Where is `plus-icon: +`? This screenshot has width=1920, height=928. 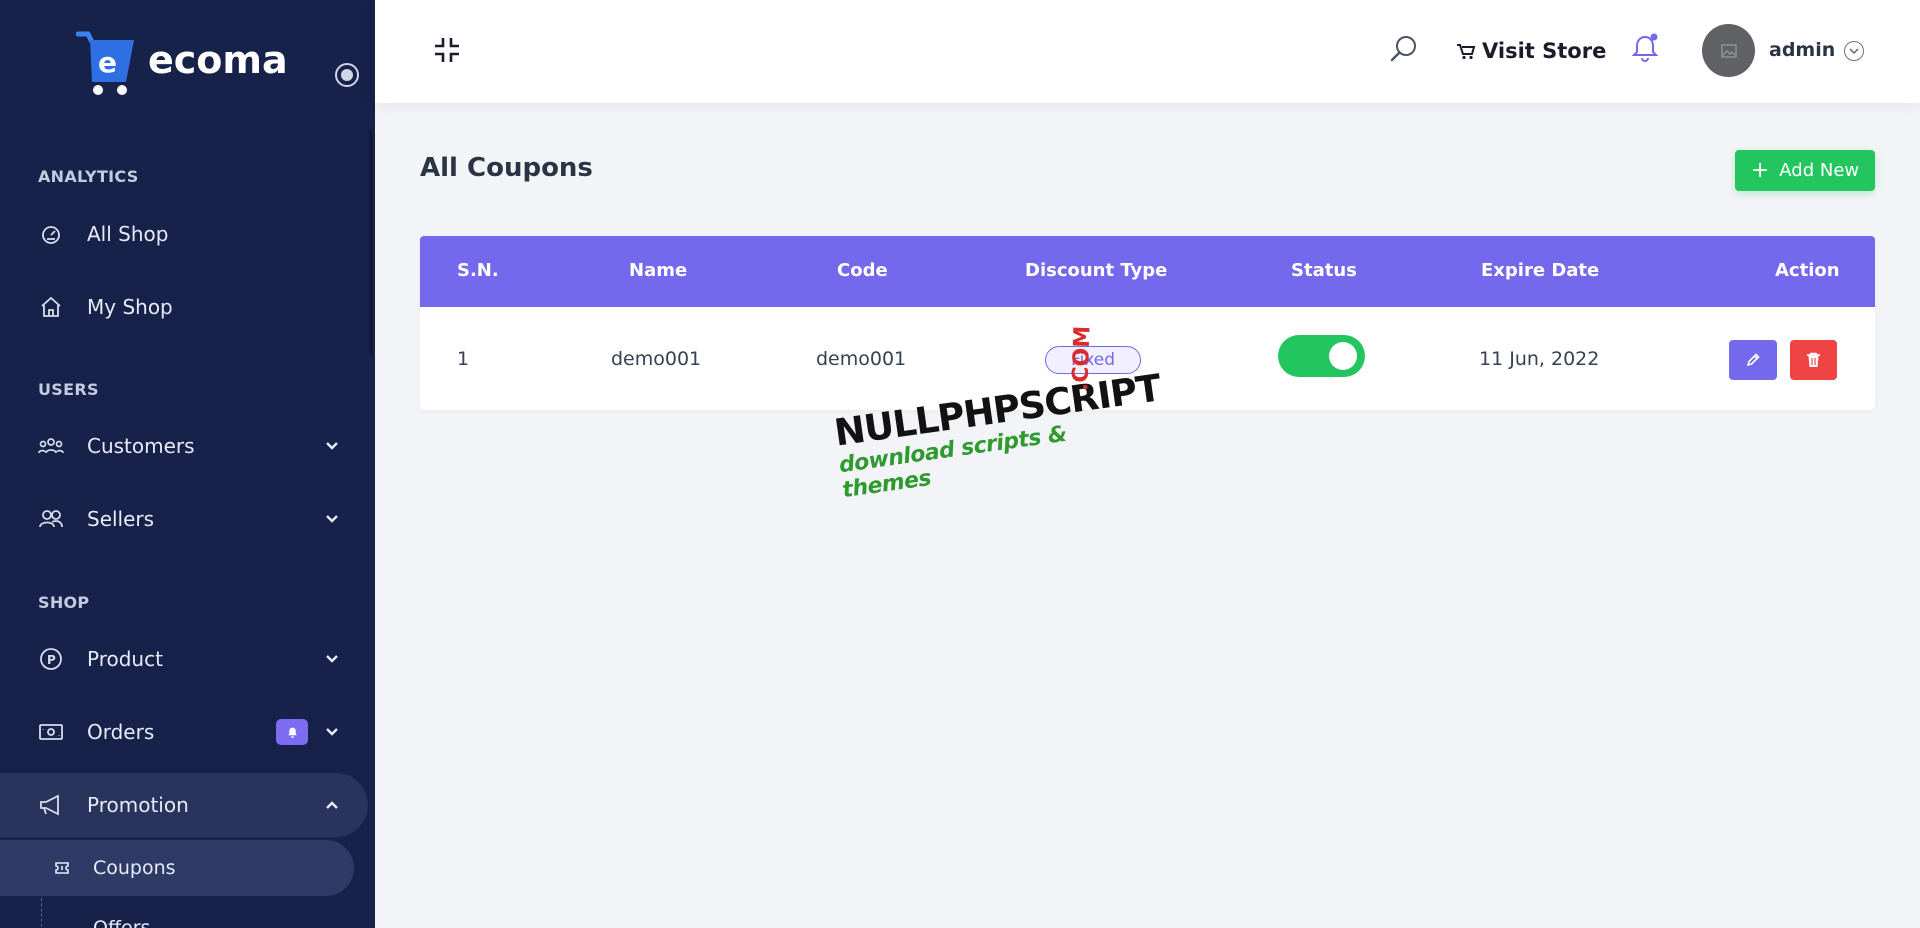
plus-icon: + is located at coordinates (1760, 170).